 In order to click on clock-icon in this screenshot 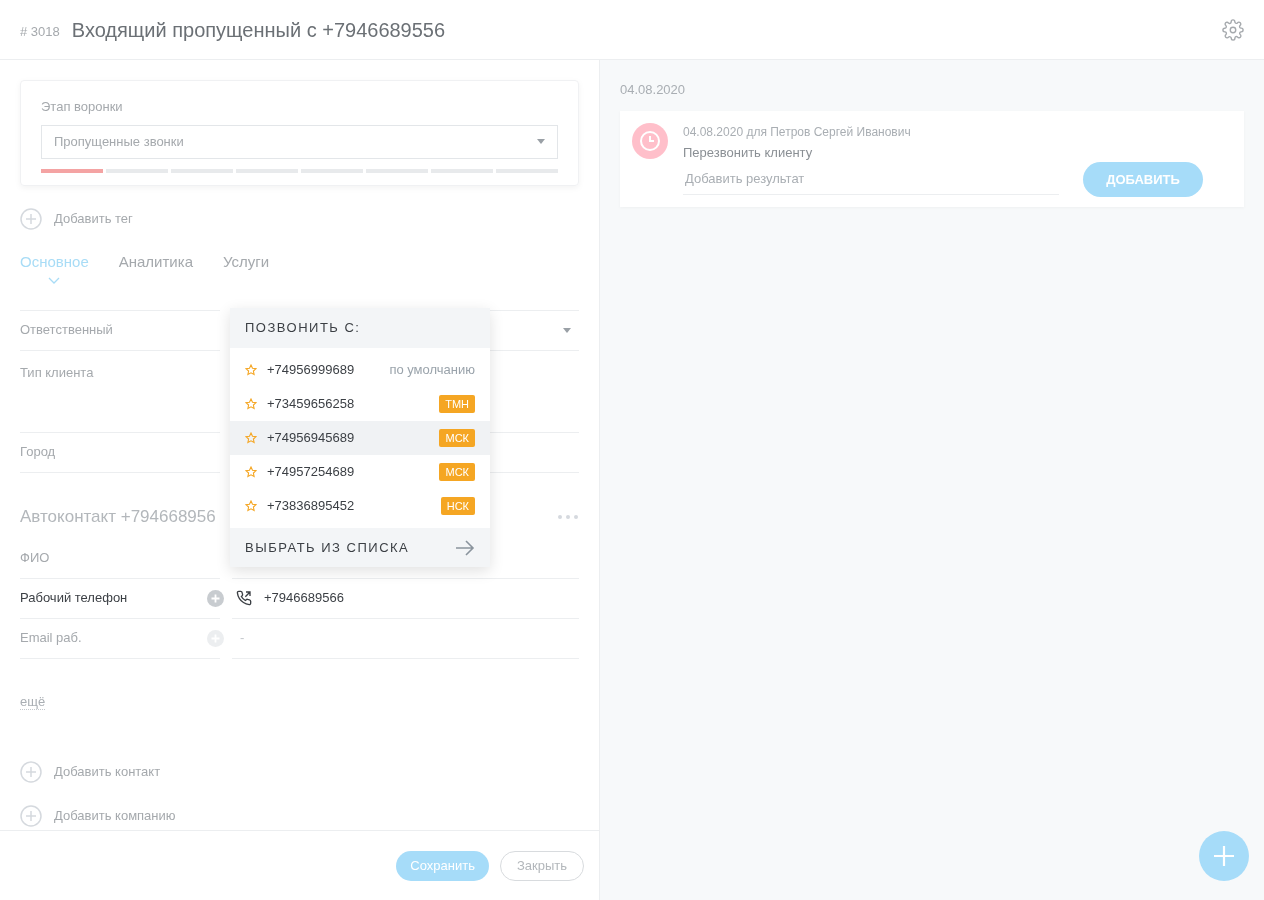, I will do `click(650, 140)`.